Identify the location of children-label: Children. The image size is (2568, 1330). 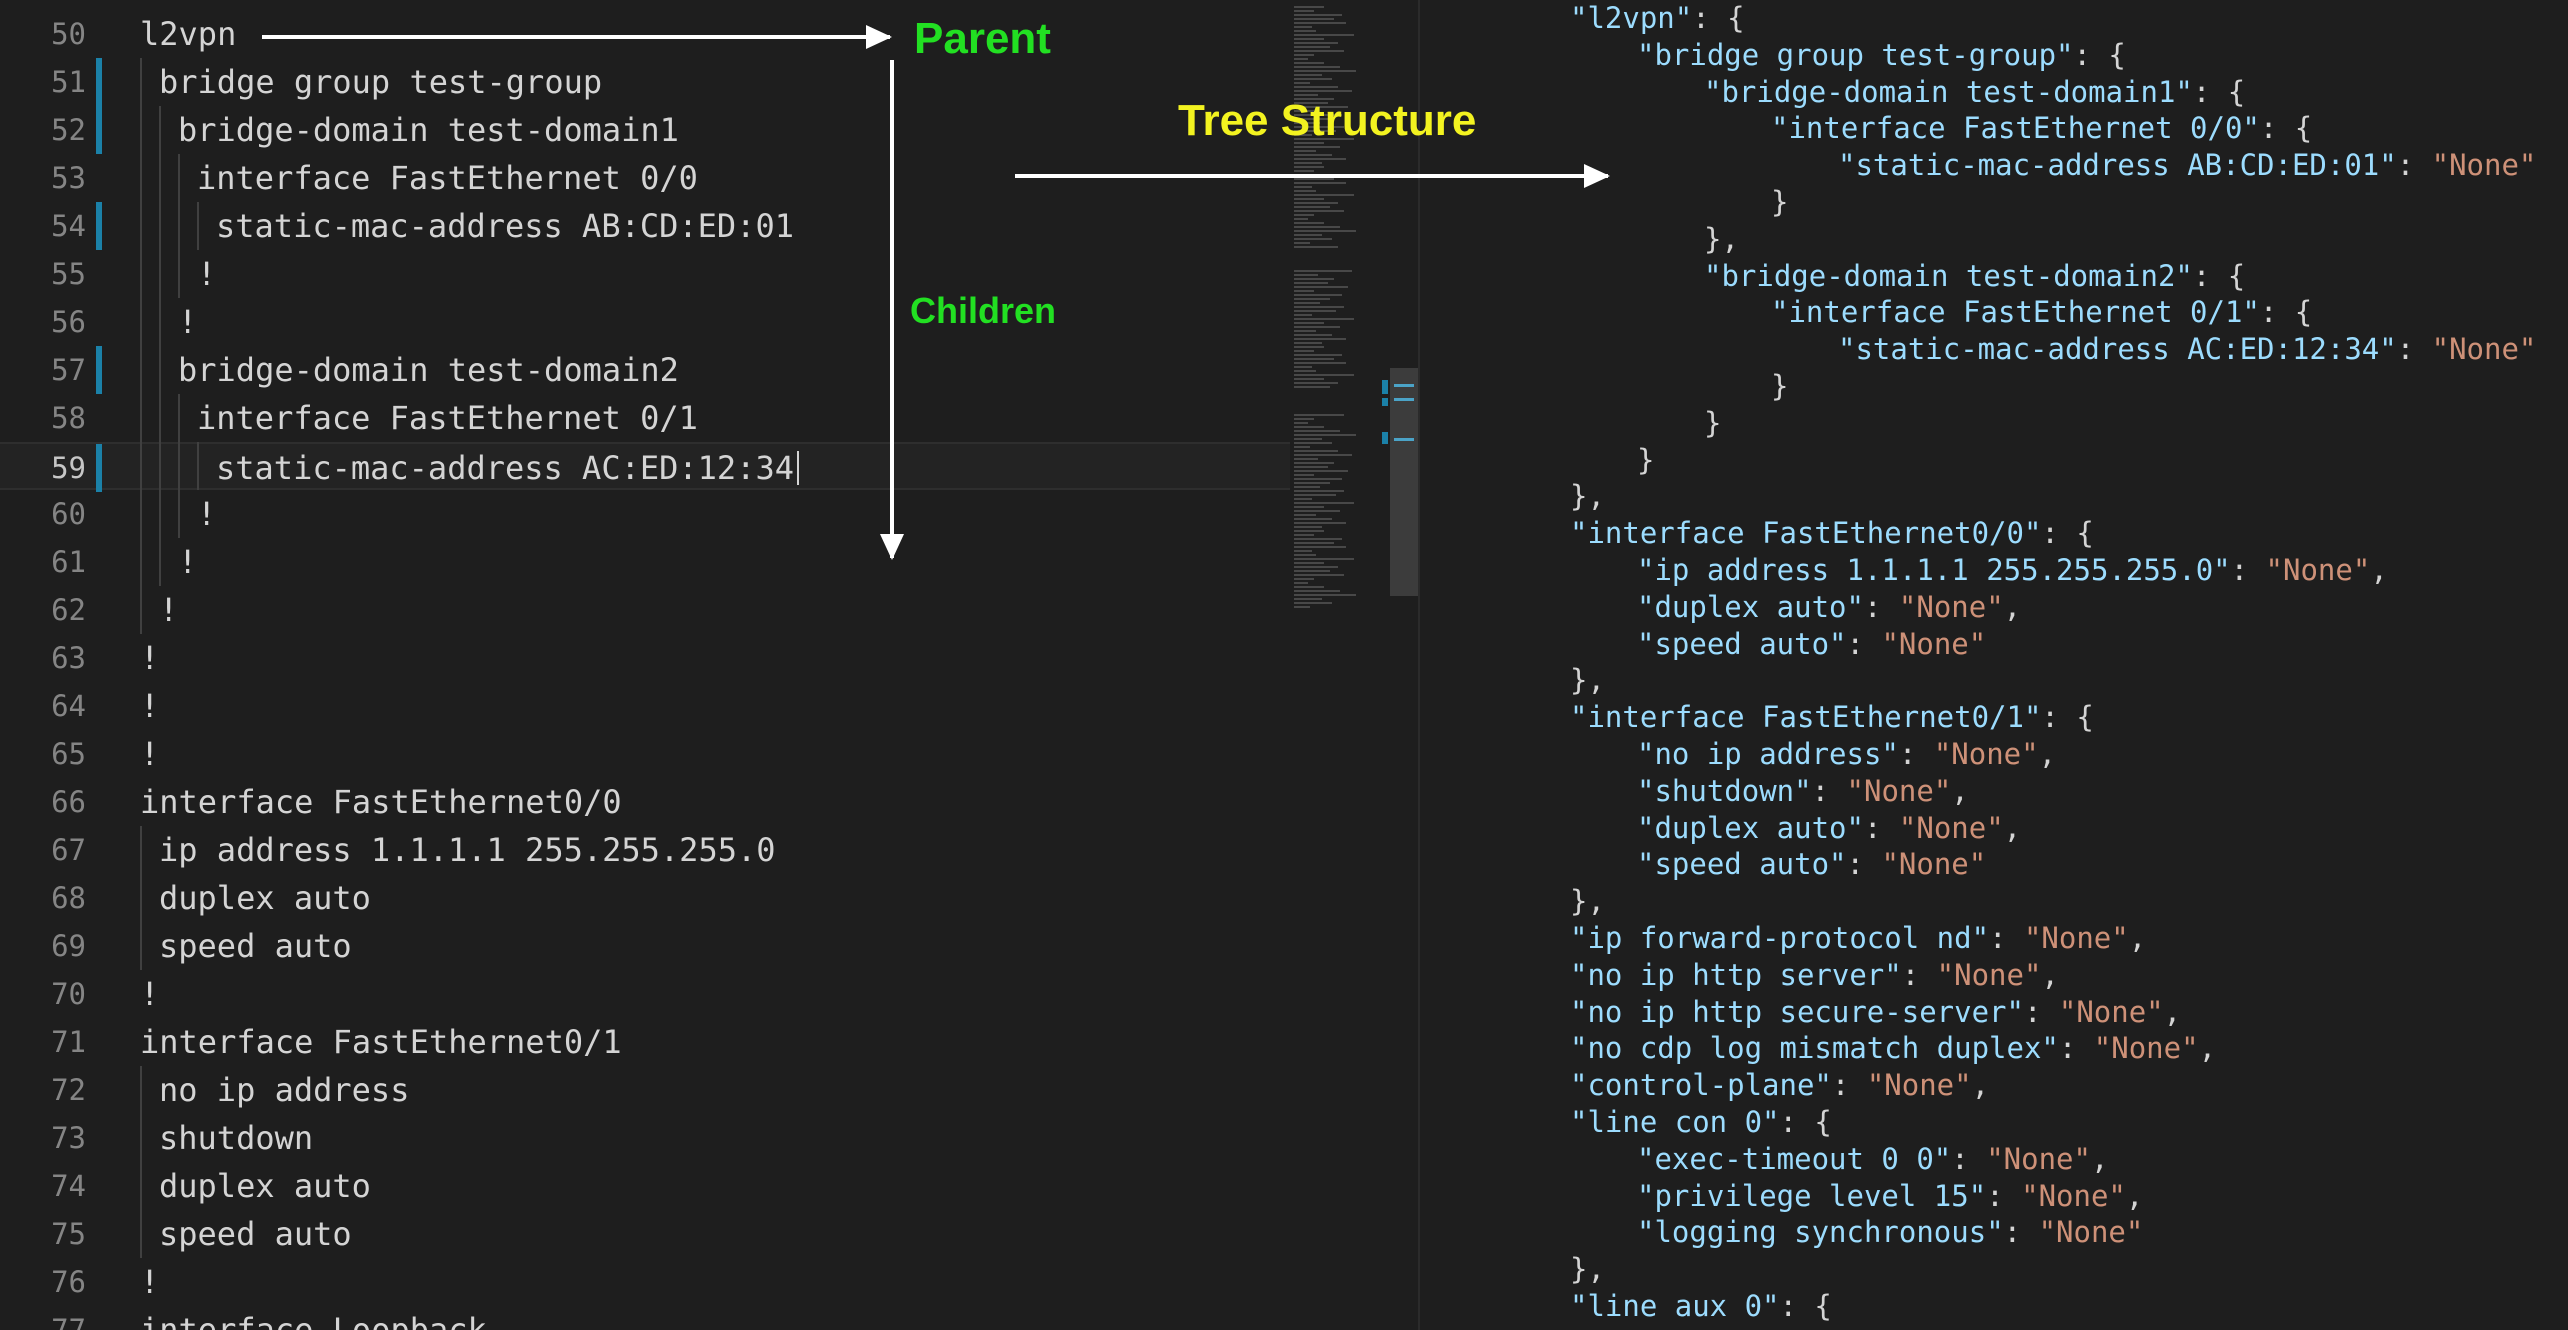
(983, 310).